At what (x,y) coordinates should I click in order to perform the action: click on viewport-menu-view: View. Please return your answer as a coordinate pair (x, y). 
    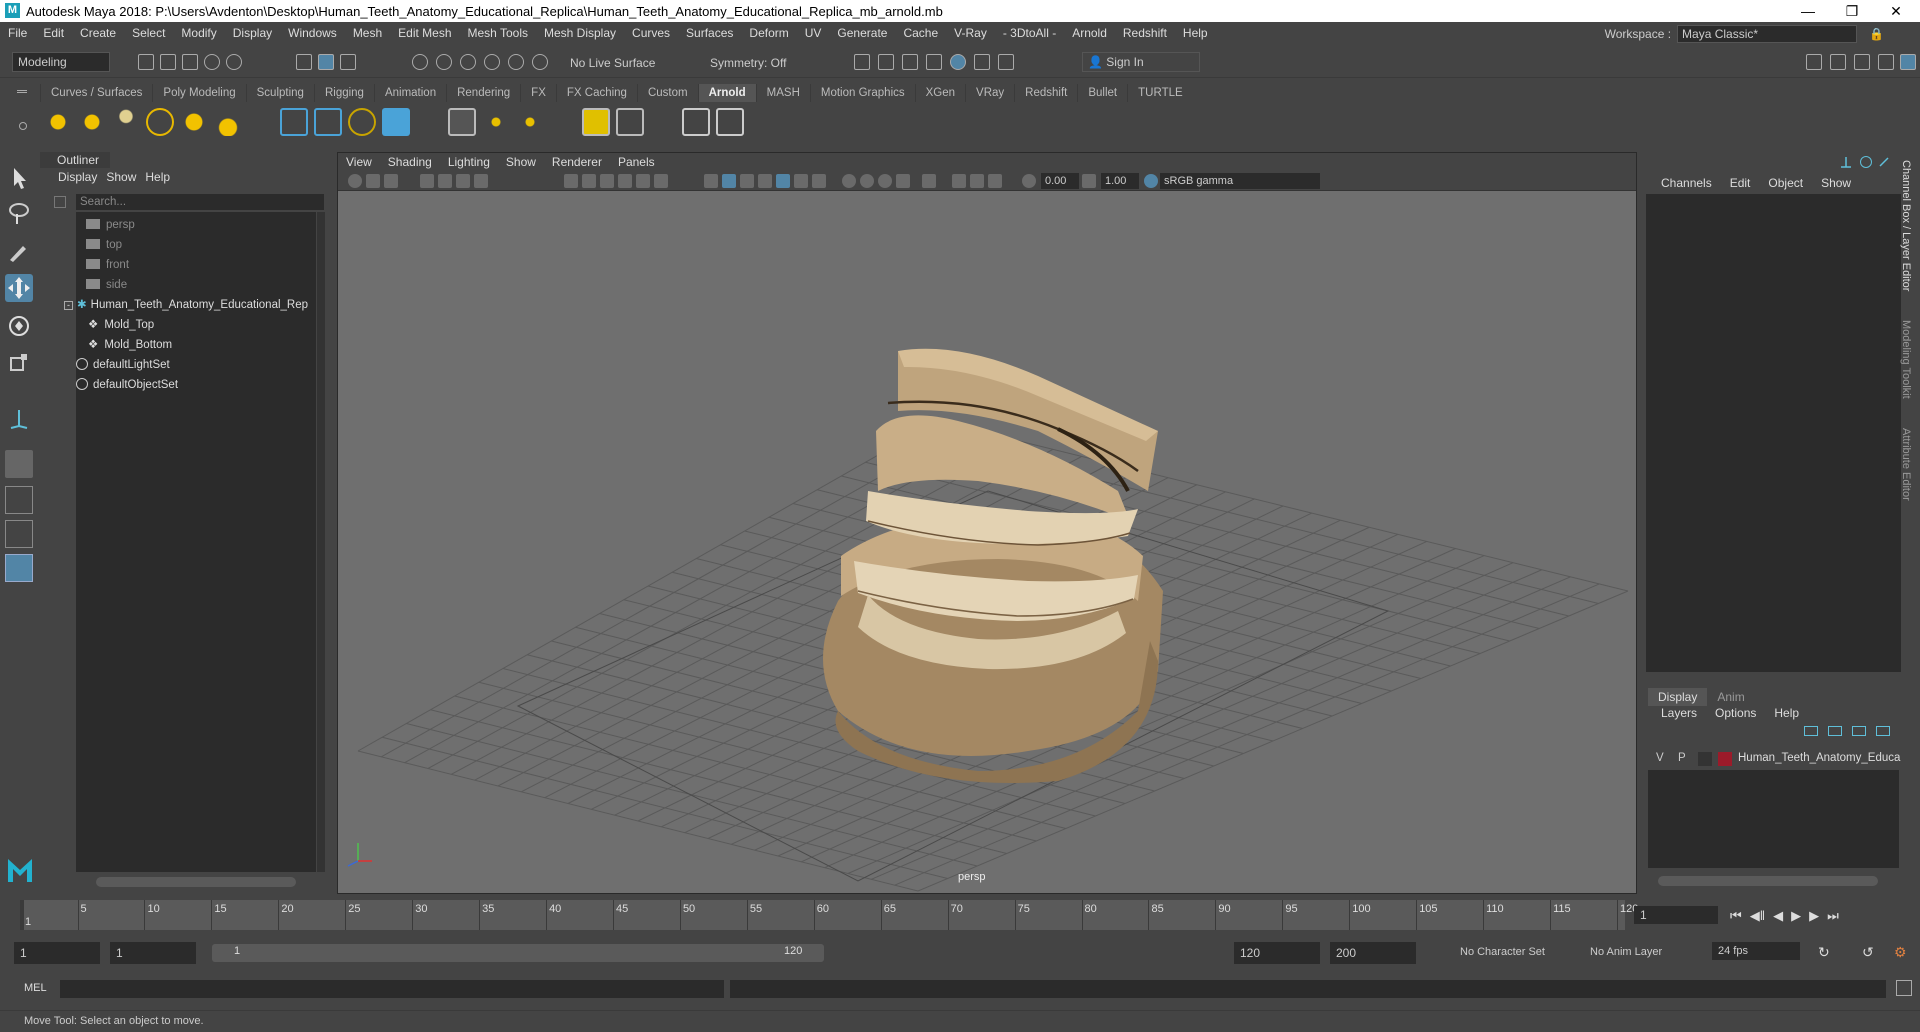
    Looking at the image, I should click on (359, 162).